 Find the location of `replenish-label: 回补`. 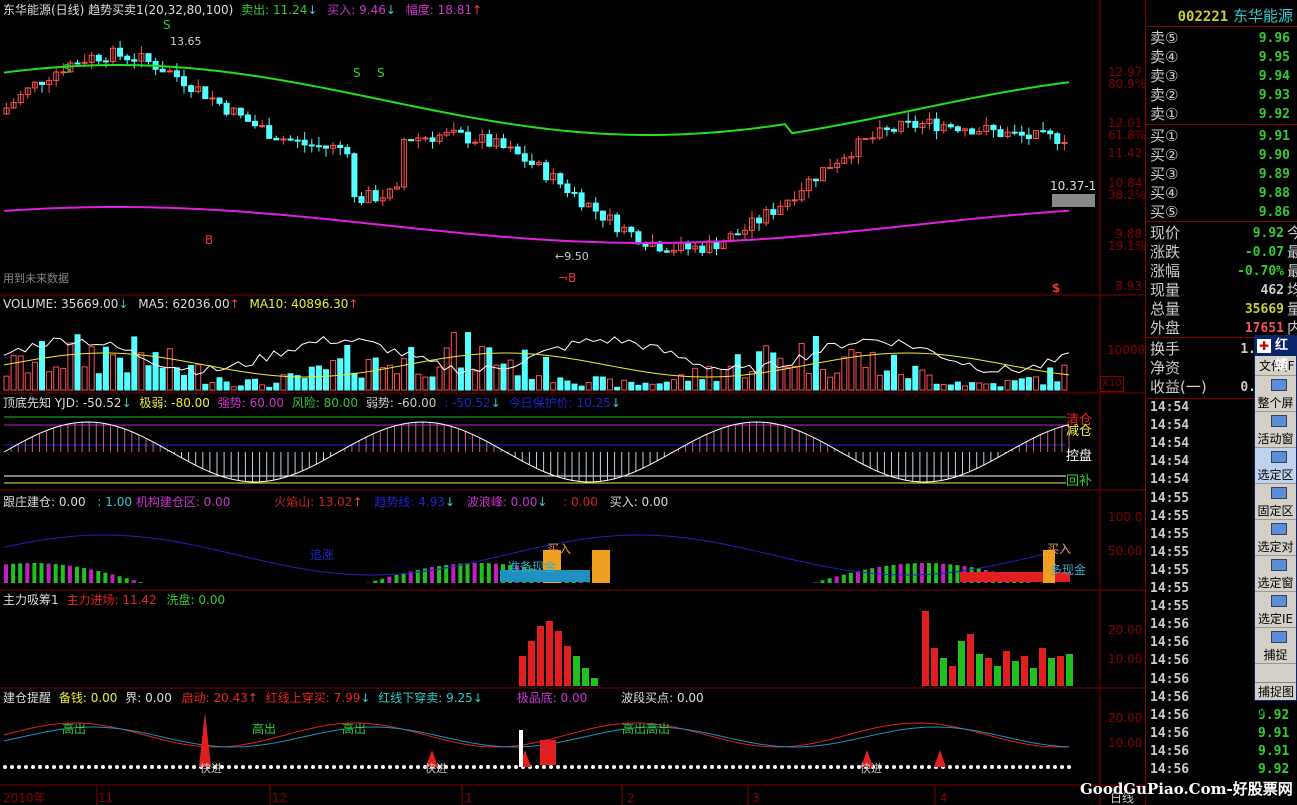

replenish-label: 回补 is located at coordinates (1079, 481).